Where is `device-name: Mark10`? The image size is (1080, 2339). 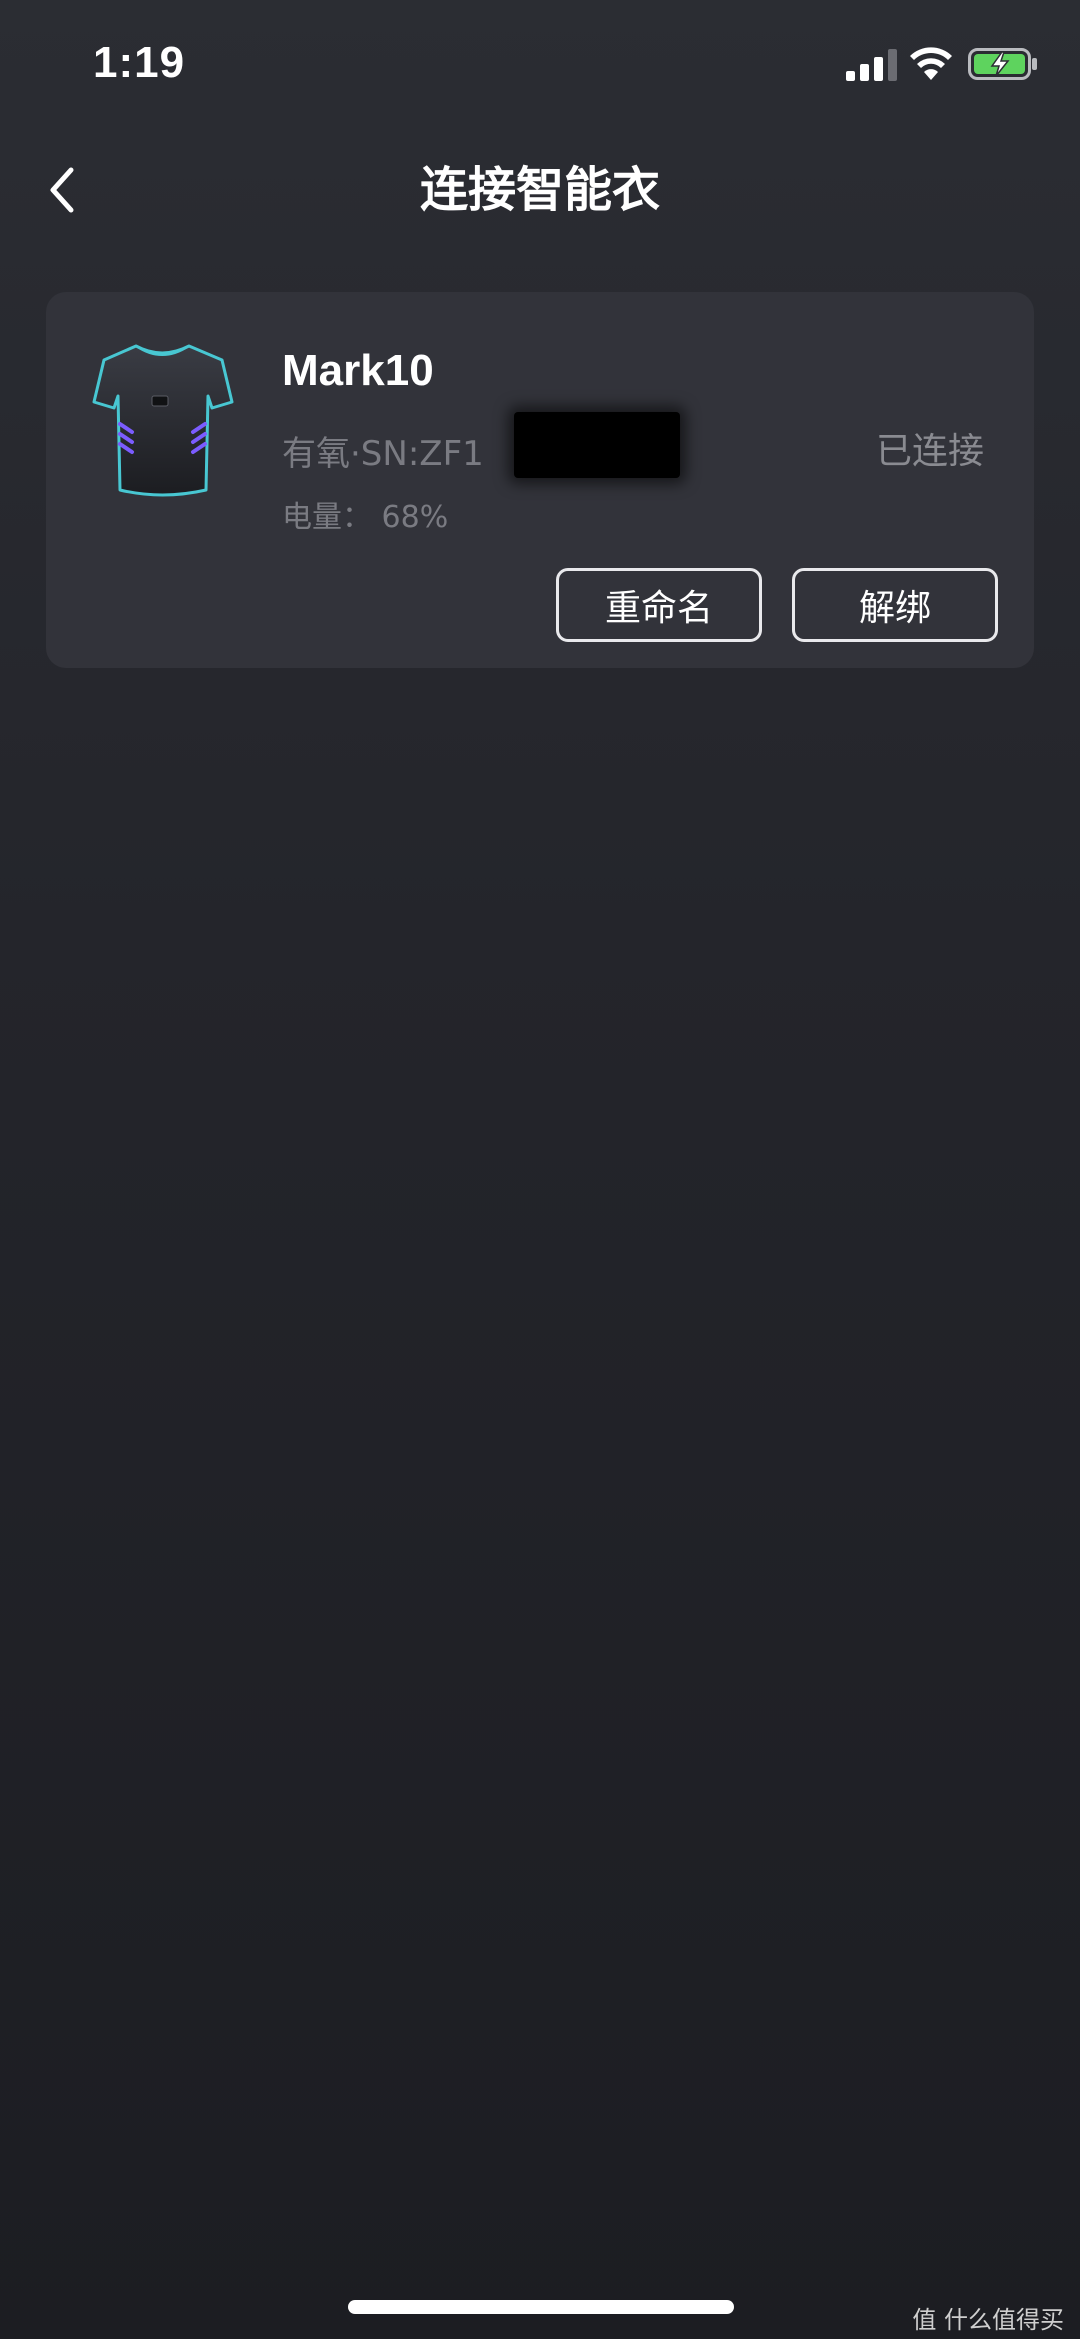
device-name: Mark10 is located at coordinates (358, 370).